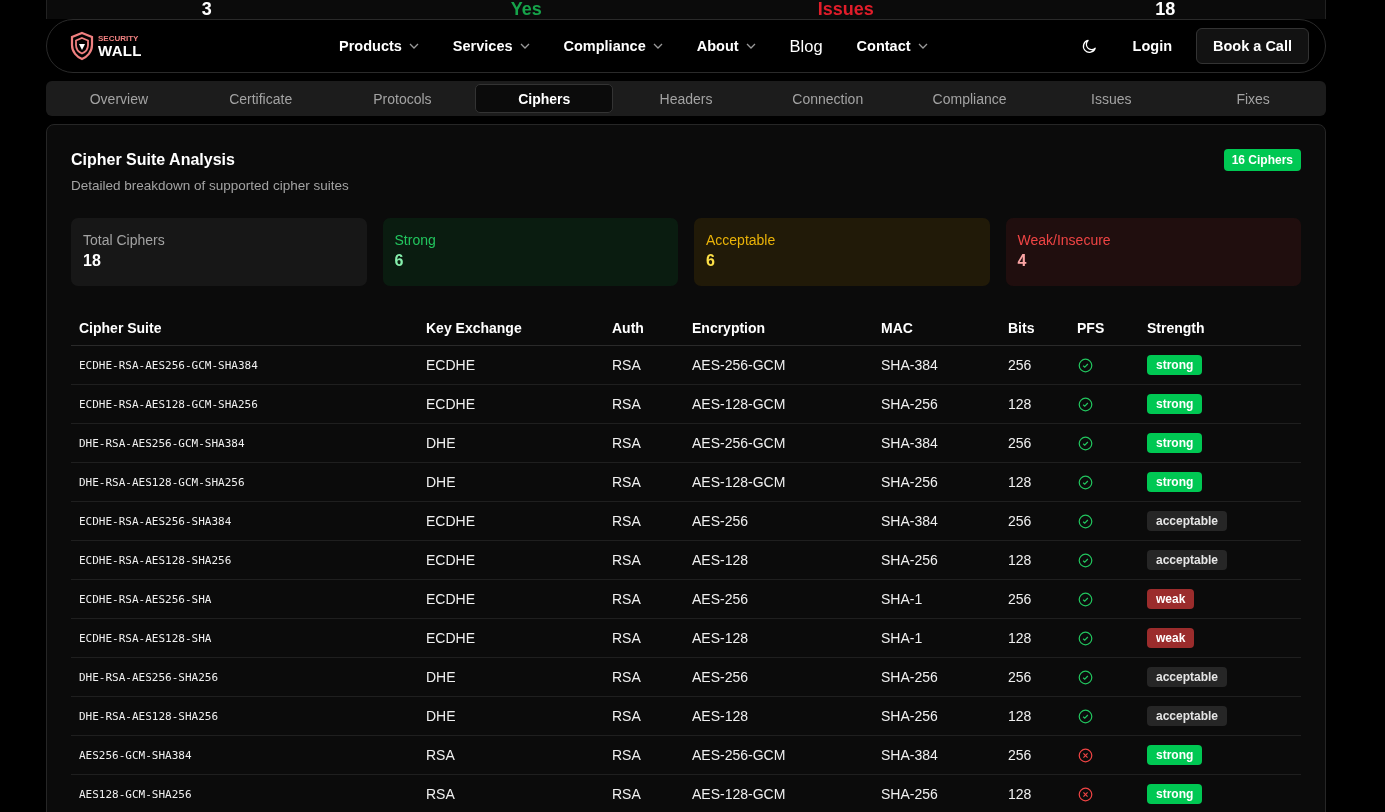 This screenshot has width=1385, height=812. I want to click on stat-label: Total Ciphers, so click(124, 240).